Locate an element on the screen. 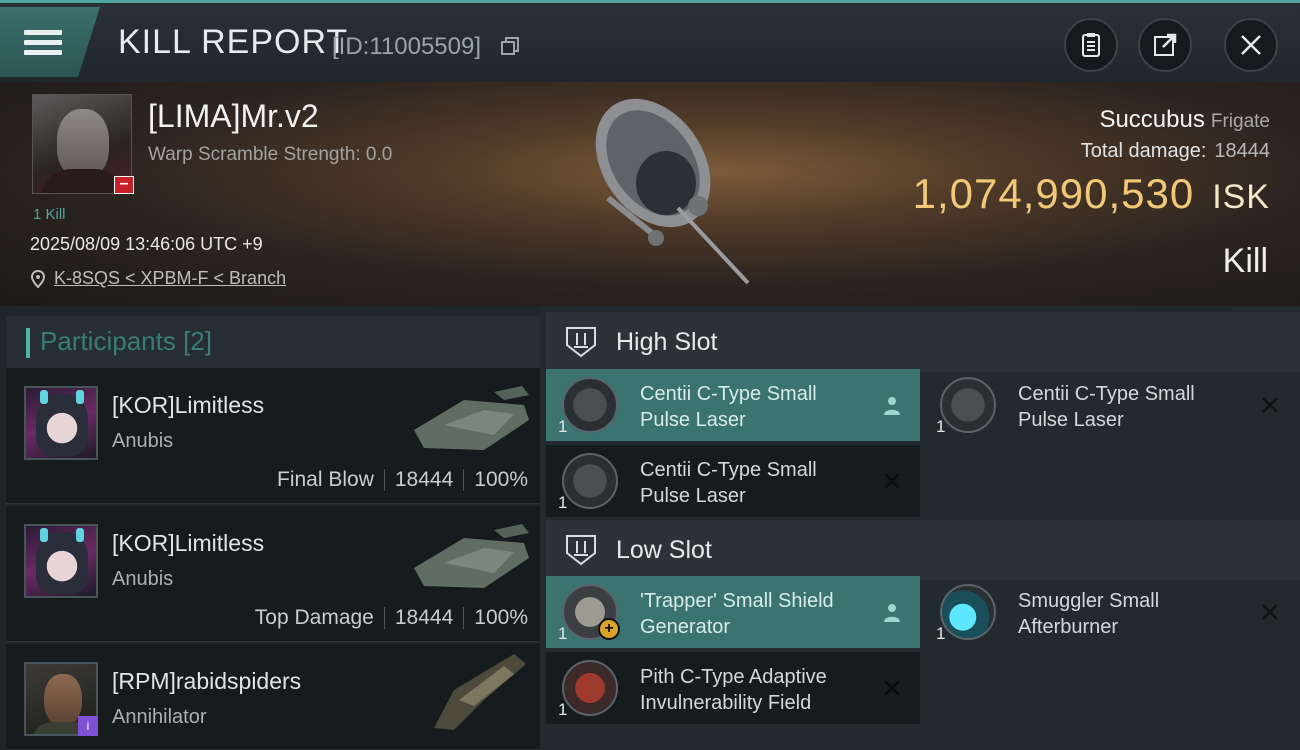 The width and height of the screenshot is (1300, 750). share-icon is located at coordinates (1165, 44).